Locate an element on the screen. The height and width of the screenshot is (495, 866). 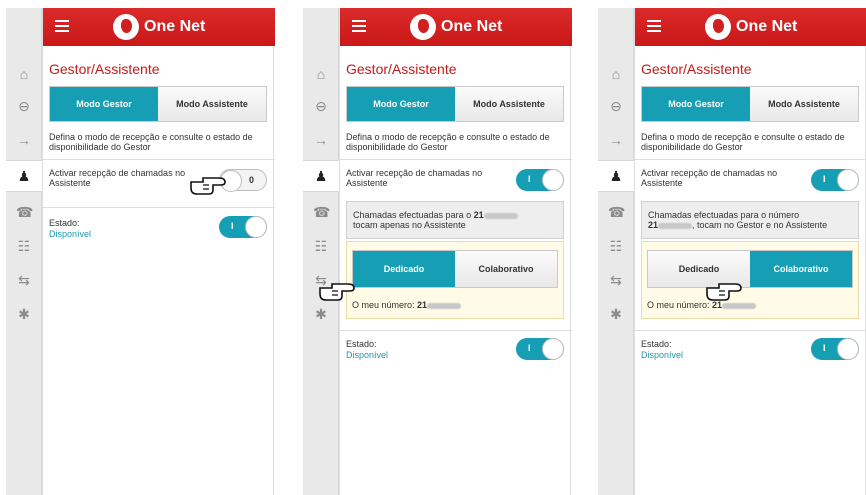
page-title: Gestor/Assistente is located at coordinates (104, 69).